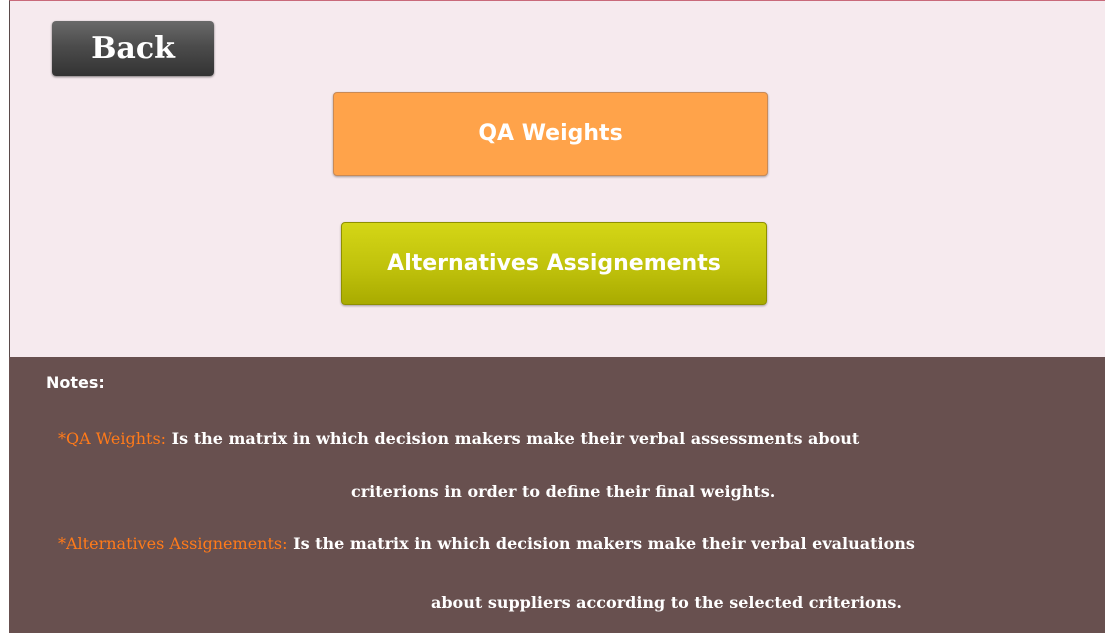 The width and height of the screenshot is (1105, 633). Describe the element at coordinates (112, 438) in the screenshot. I see `note-qa-weights-key: *QA Weights:` at that location.